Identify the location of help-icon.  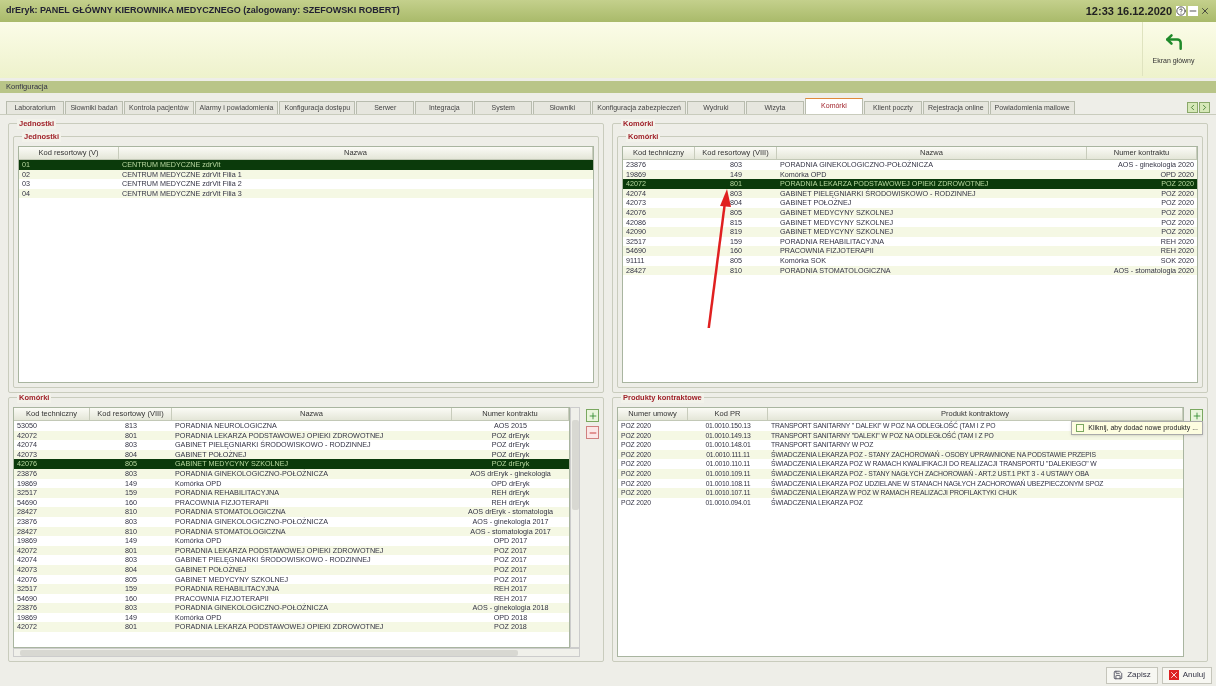
(1181, 11).